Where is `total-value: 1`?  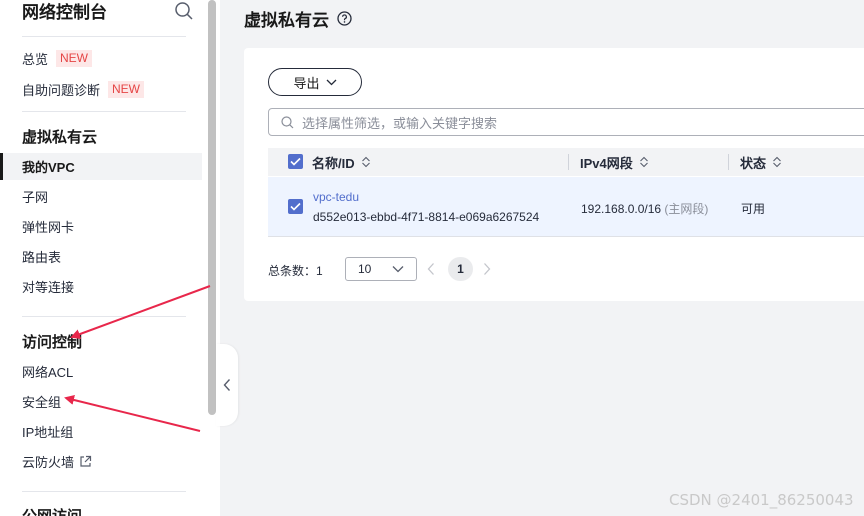 total-value: 1 is located at coordinates (319, 271).